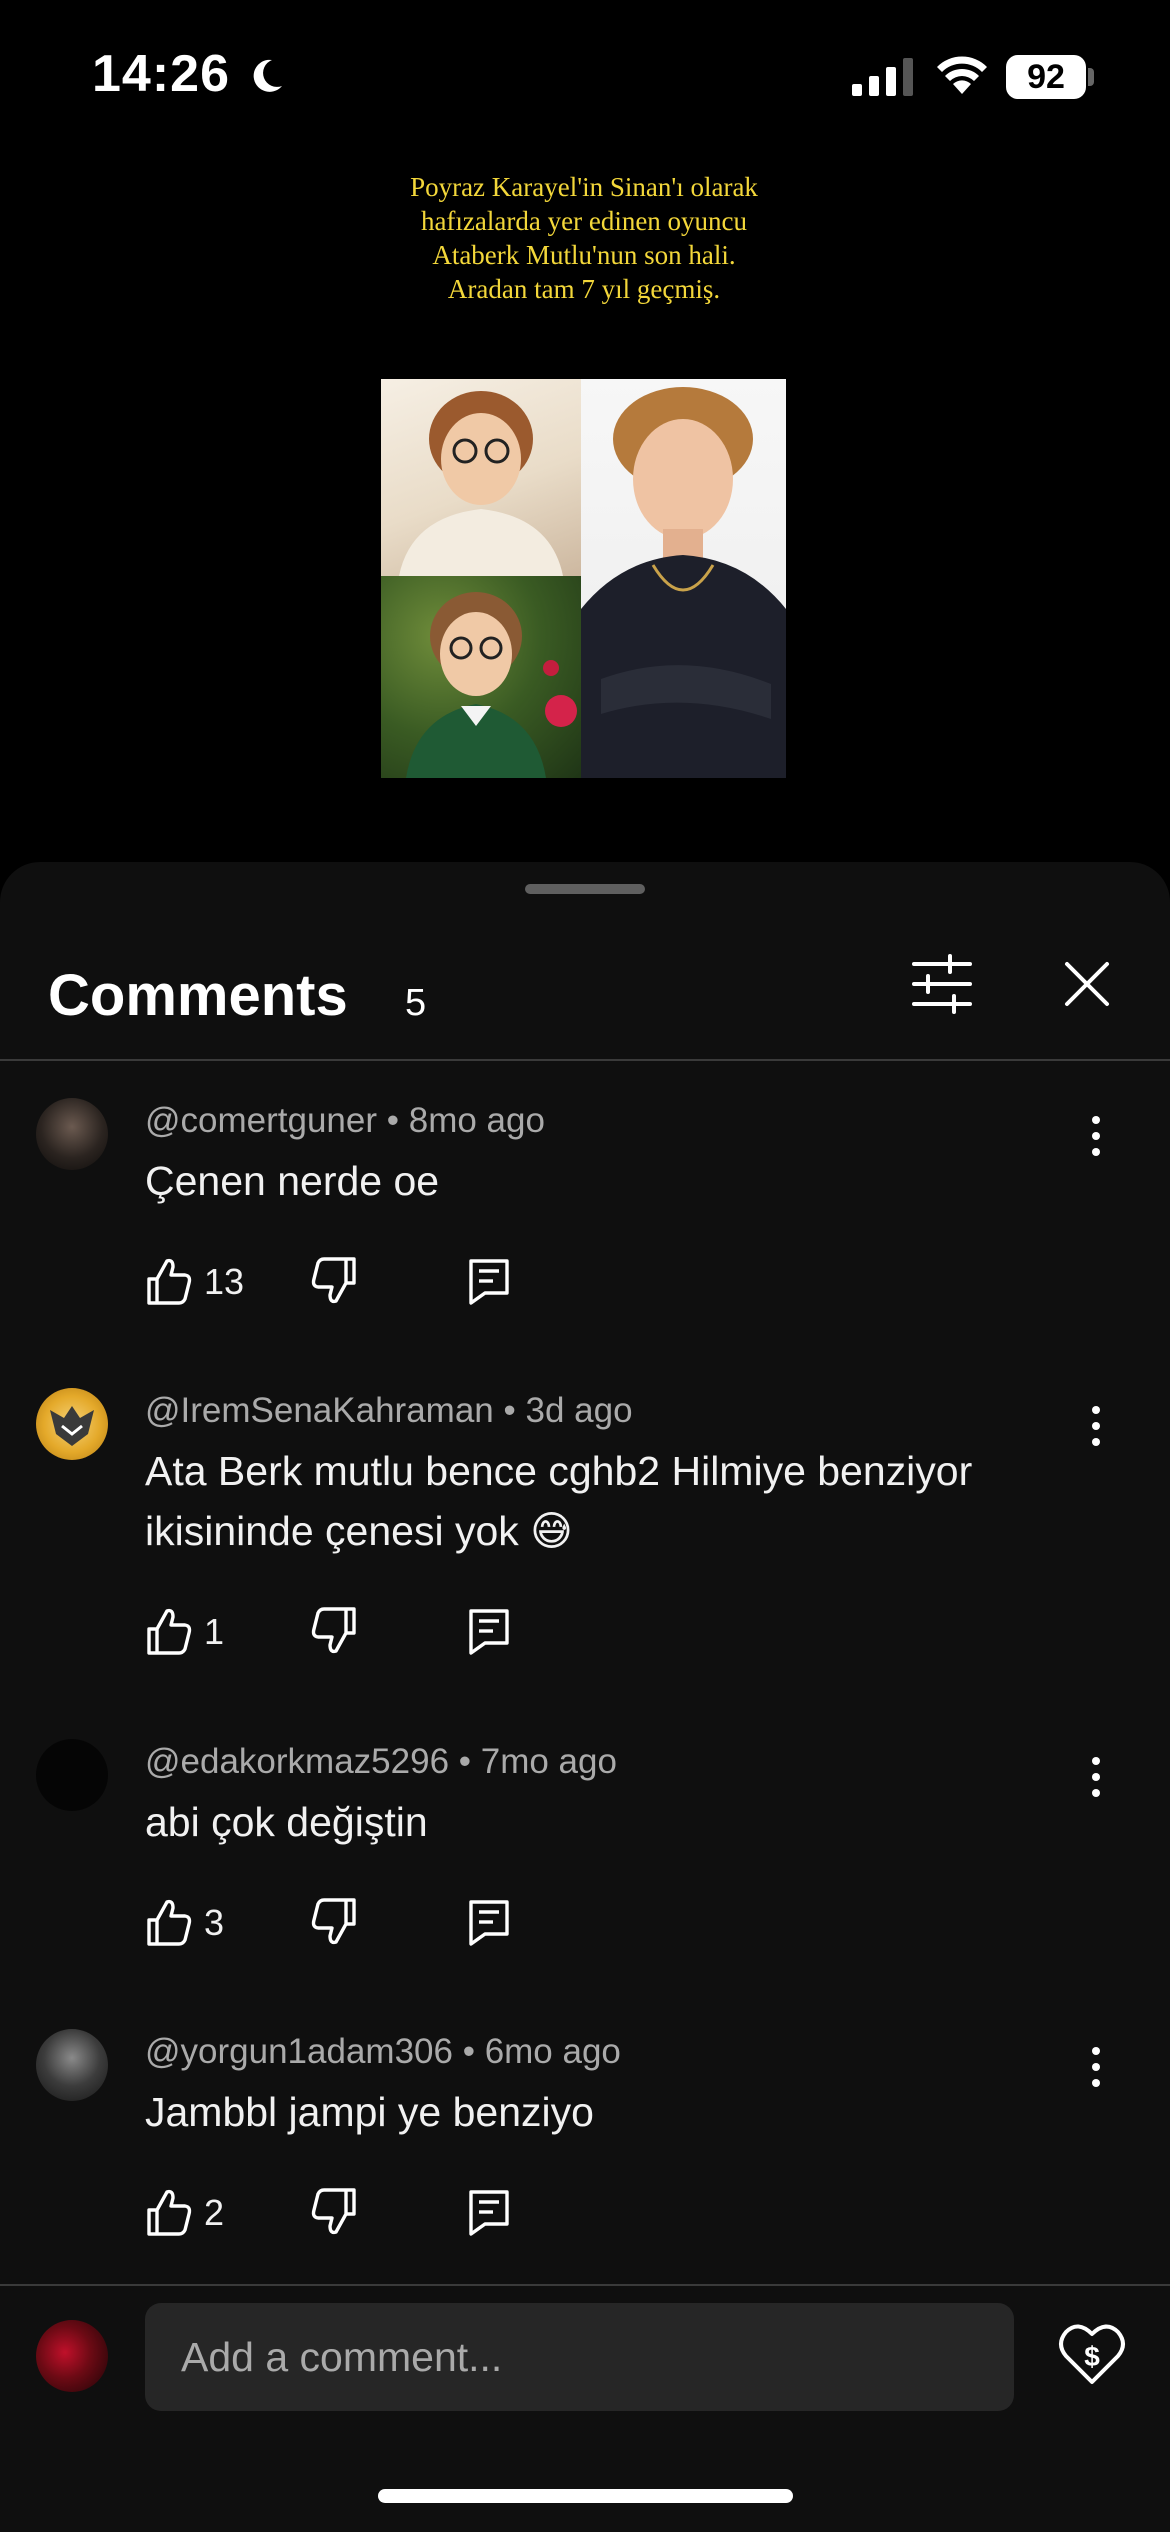  What do you see at coordinates (579, 2357) in the screenshot?
I see `add-comment-input` at bounding box center [579, 2357].